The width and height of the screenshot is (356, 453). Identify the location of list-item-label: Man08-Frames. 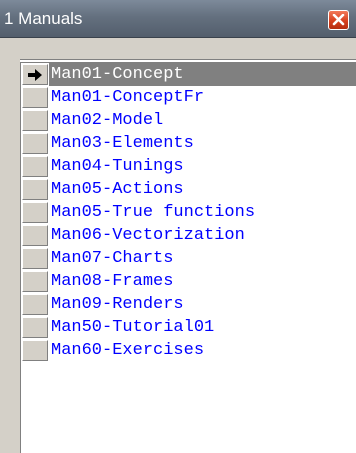
(112, 281).